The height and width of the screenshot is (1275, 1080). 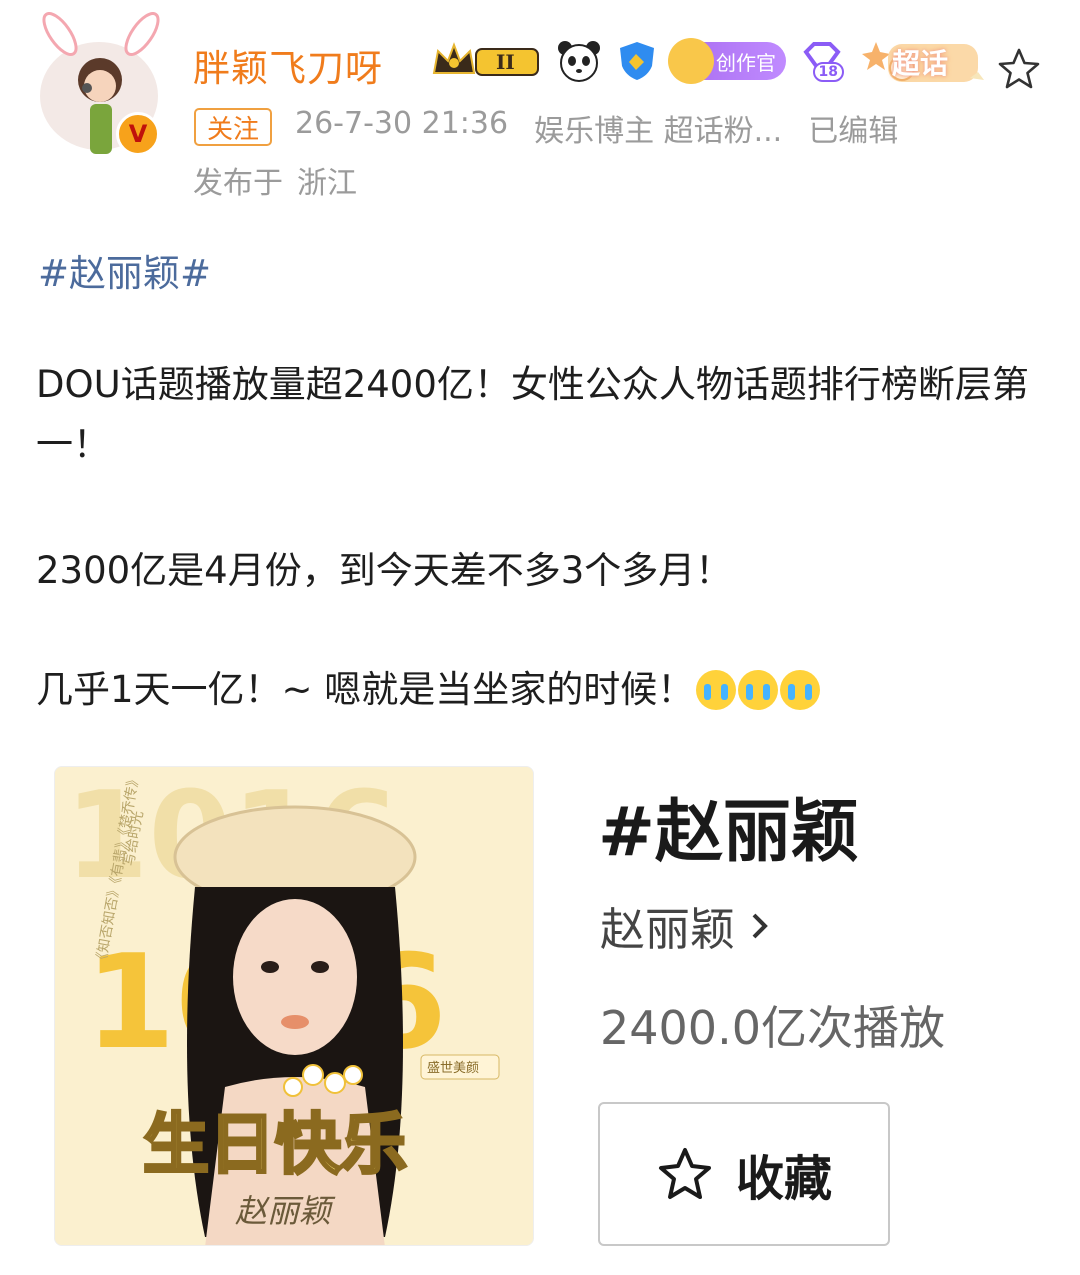 What do you see at coordinates (728, 825) in the screenshot?
I see `card-title: #赵丽颖` at bounding box center [728, 825].